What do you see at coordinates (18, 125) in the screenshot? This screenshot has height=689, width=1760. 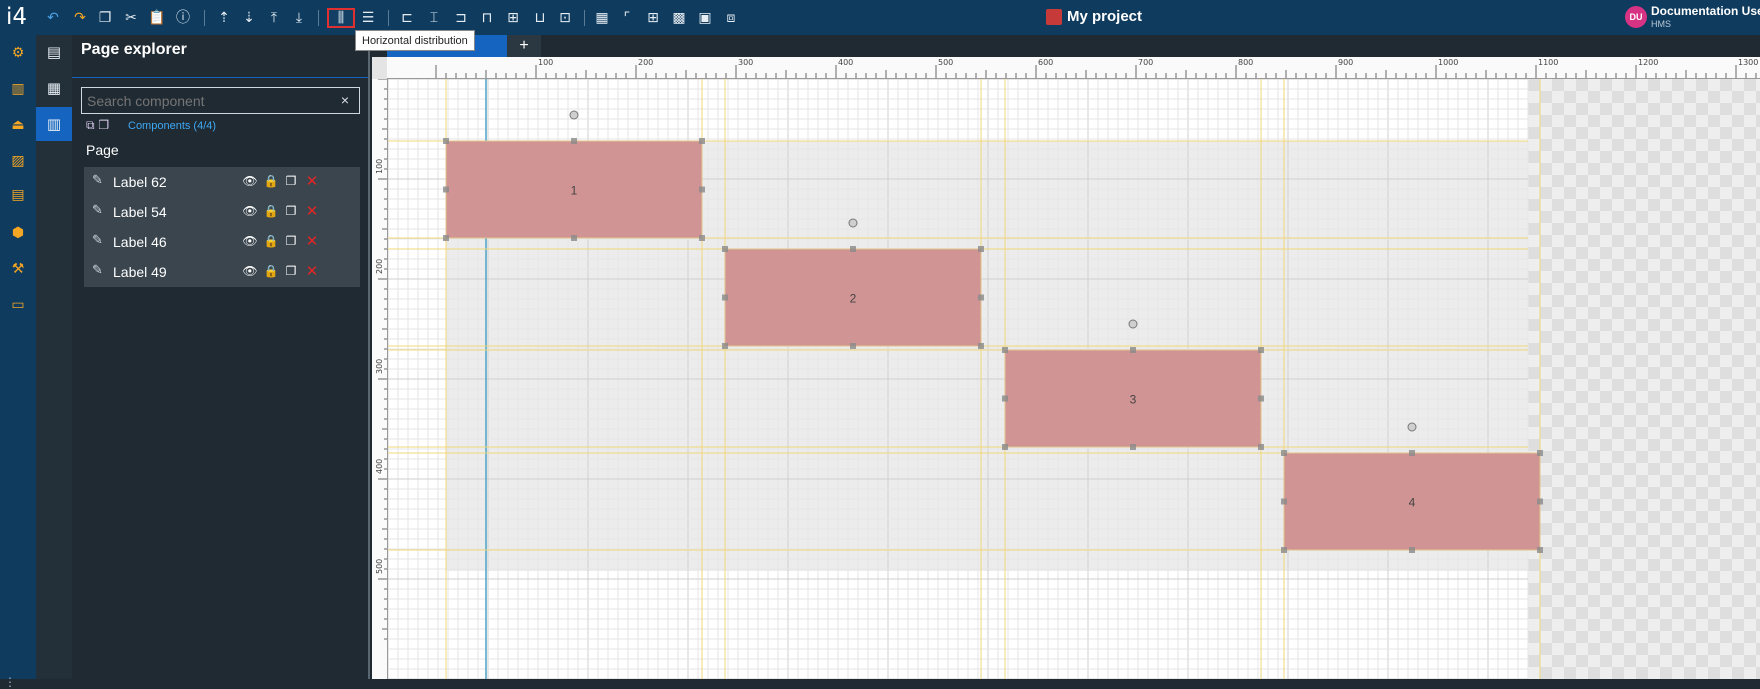 I see `alarm-icon: ⏏` at bounding box center [18, 125].